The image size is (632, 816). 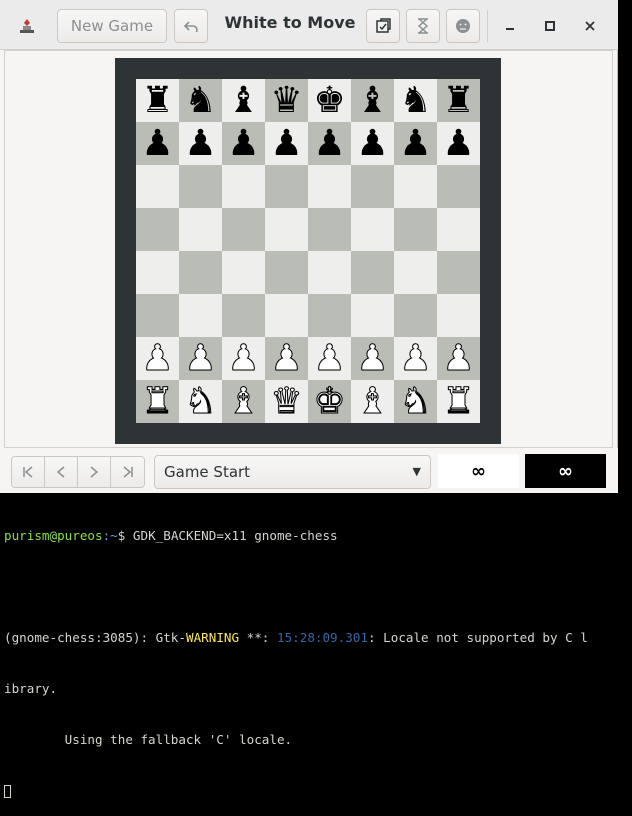 I want to click on square-a7: ♟, so click(x=157, y=143).